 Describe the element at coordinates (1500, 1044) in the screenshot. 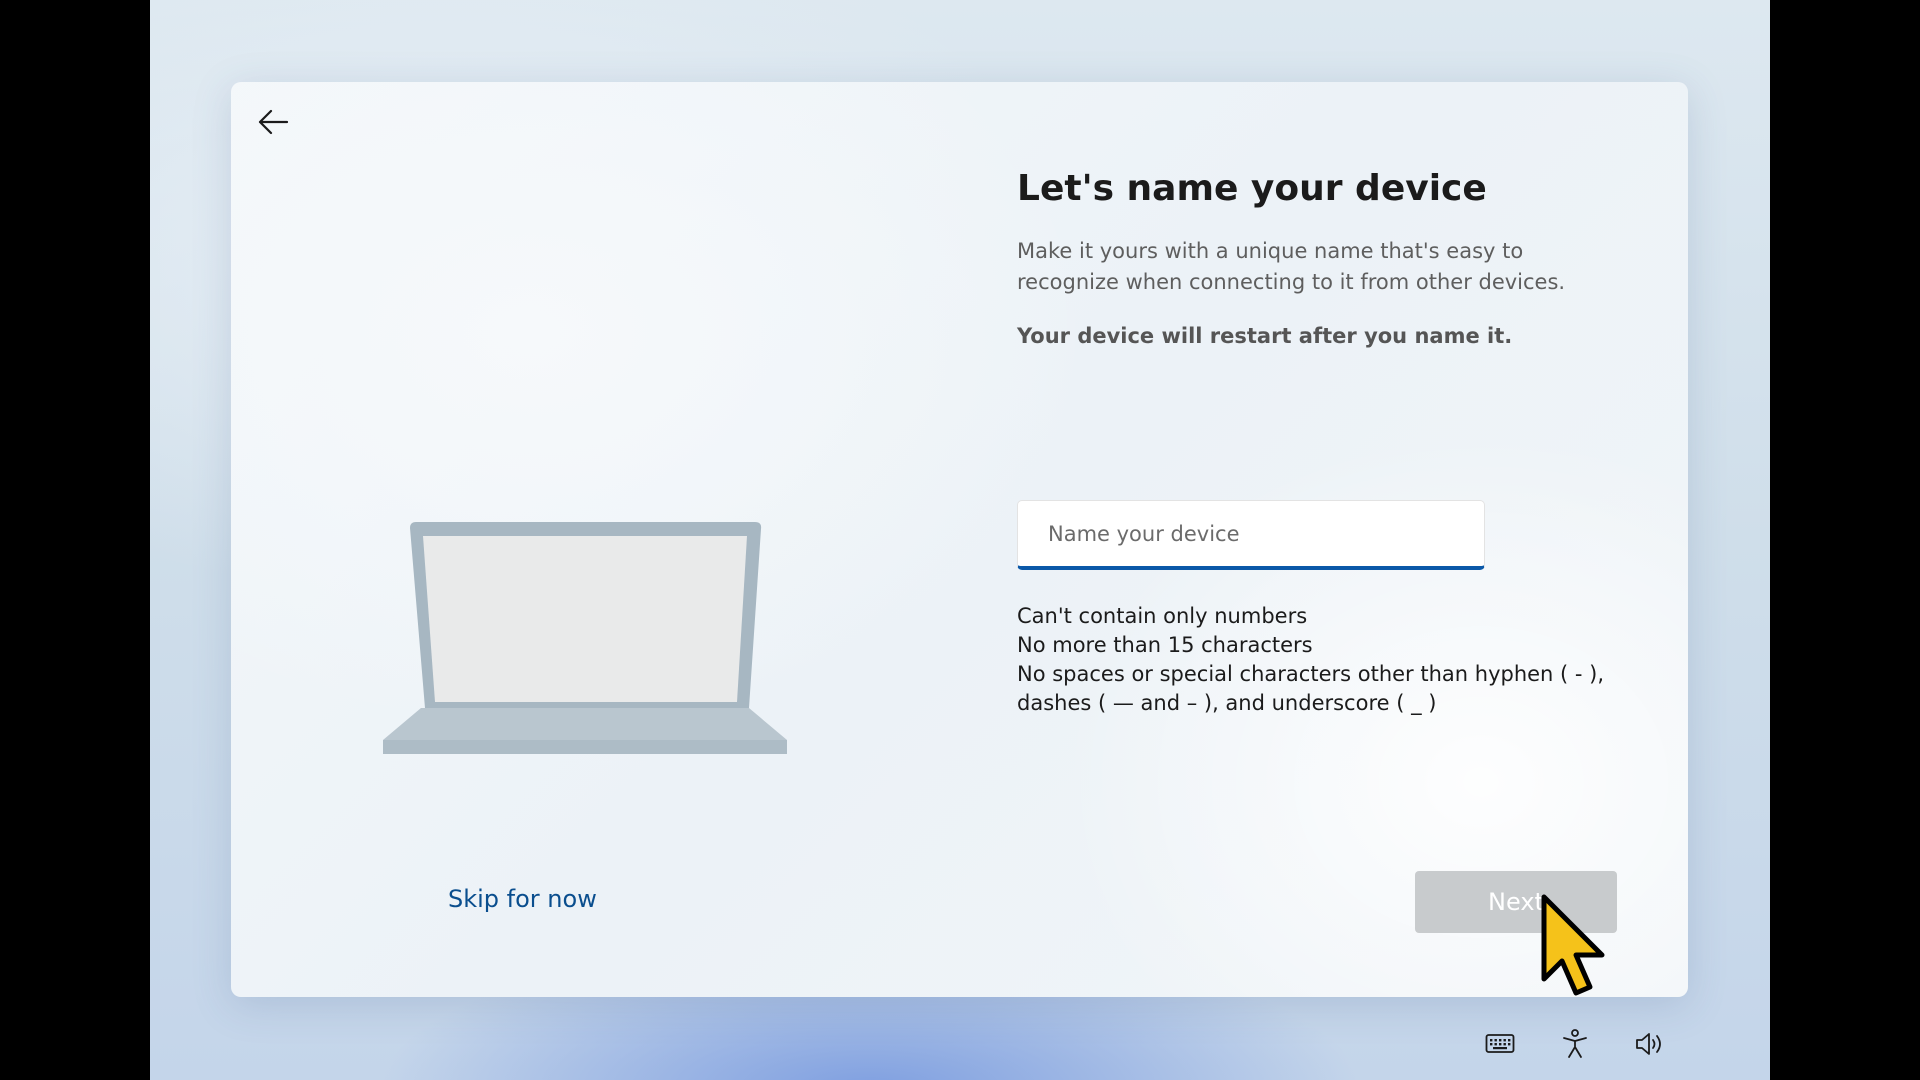

I see `keyboard-icon` at that location.